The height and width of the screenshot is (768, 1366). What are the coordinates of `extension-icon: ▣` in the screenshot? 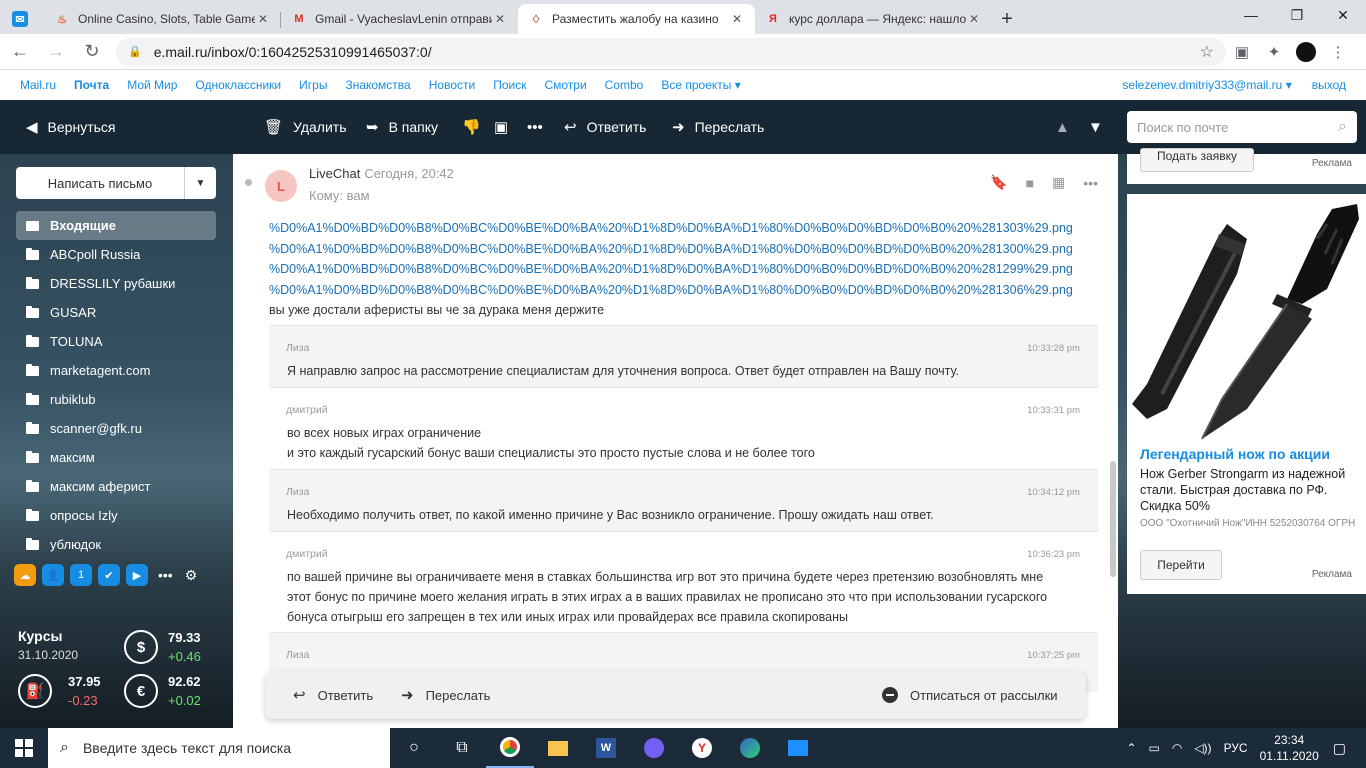 It's located at (1242, 52).